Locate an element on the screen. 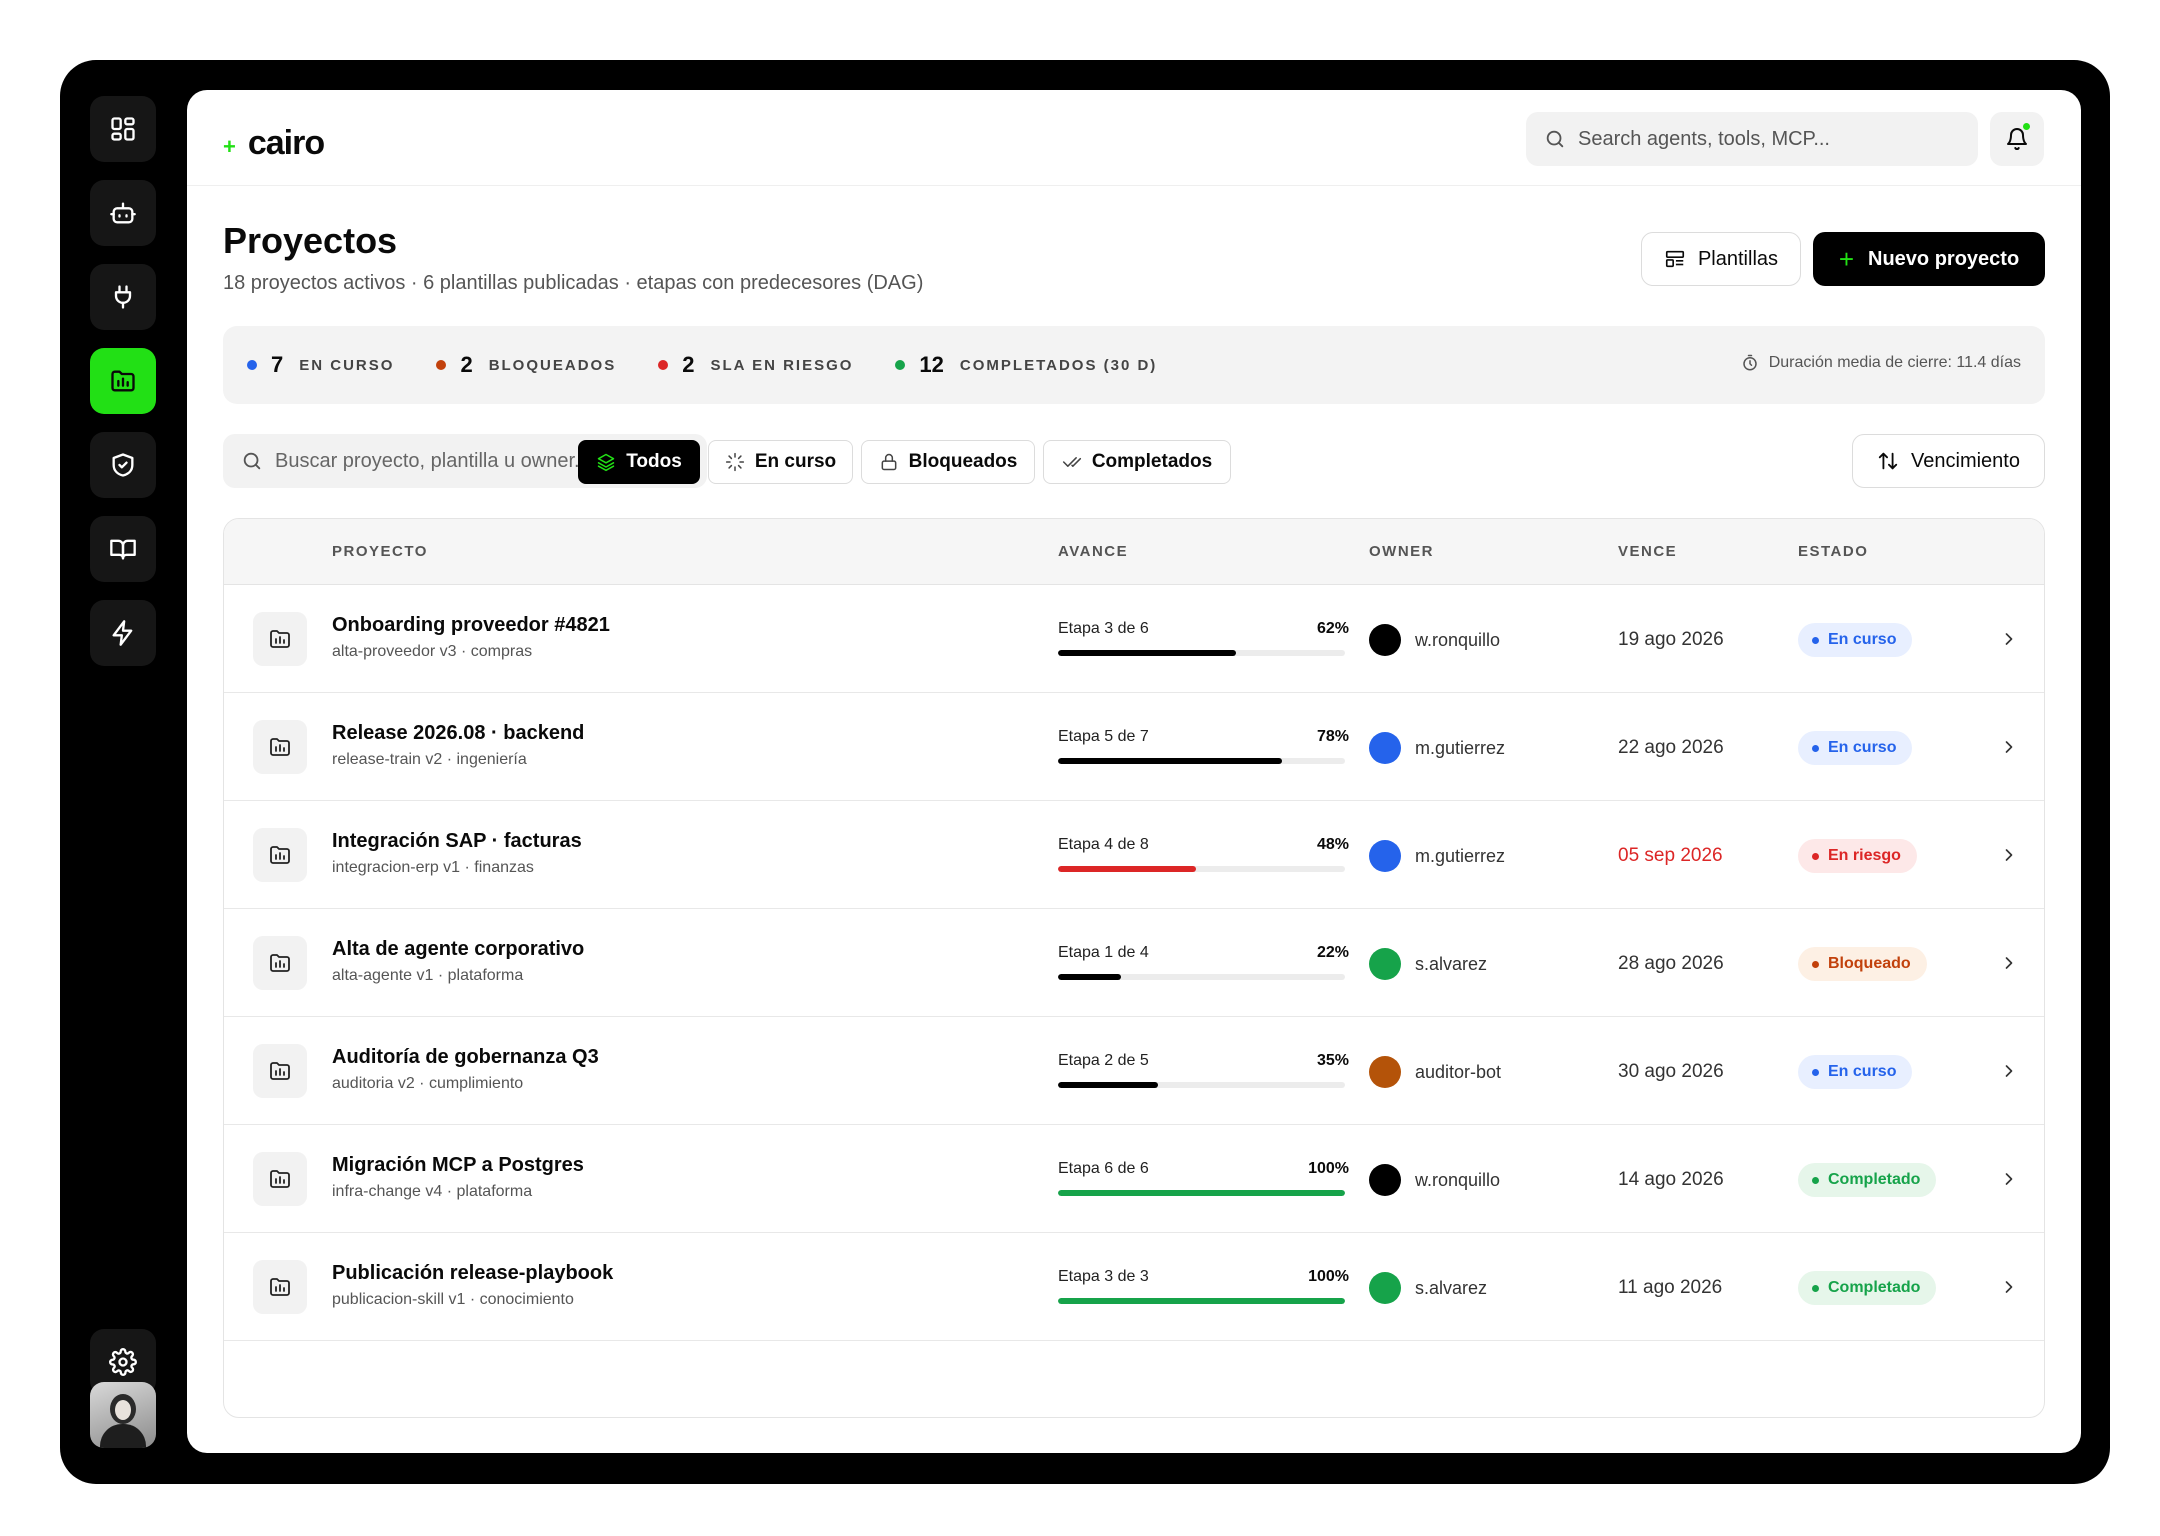  project-progress-percent: 78% is located at coordinates (1332, 736).